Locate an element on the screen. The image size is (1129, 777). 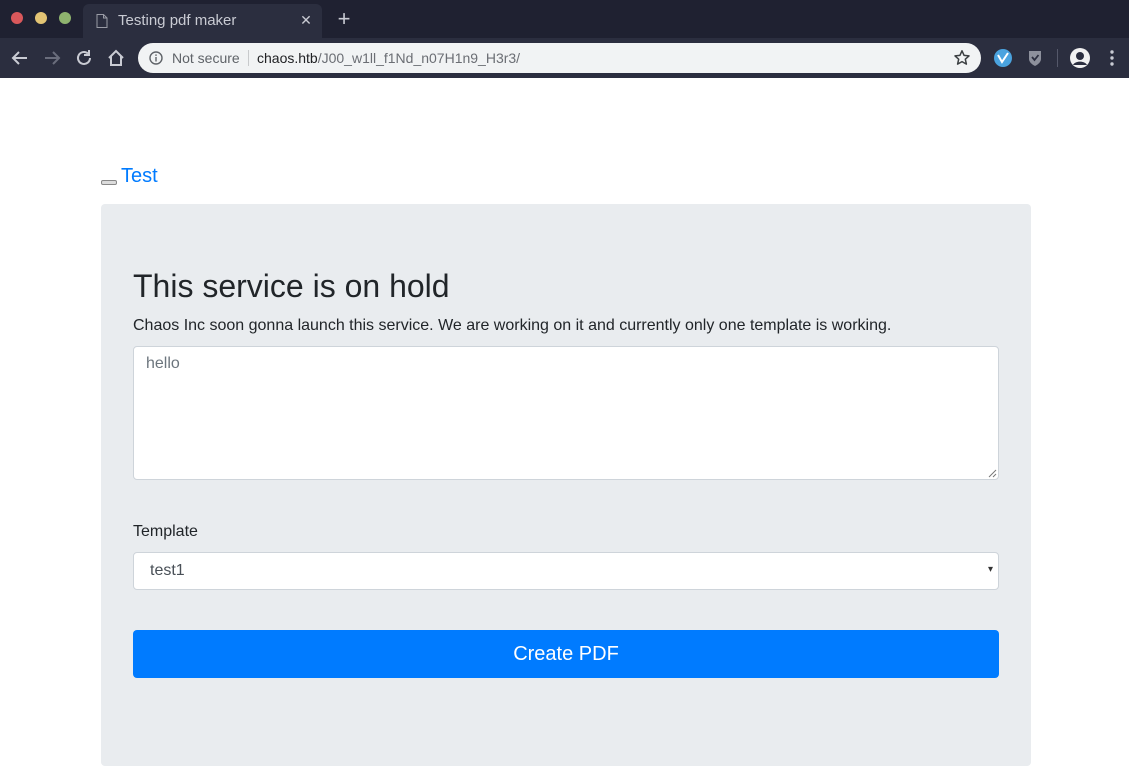
content-textarea is located at coordinates (566, 413).